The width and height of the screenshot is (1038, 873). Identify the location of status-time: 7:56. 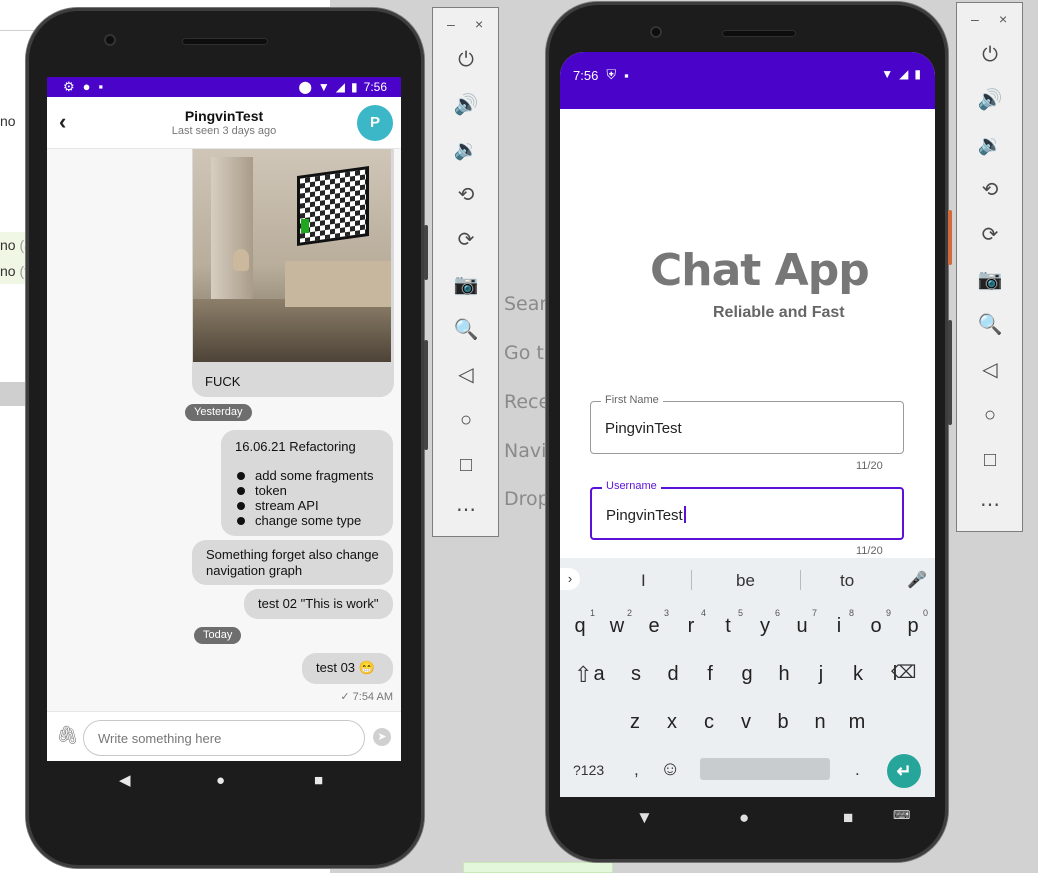
(375, 87).